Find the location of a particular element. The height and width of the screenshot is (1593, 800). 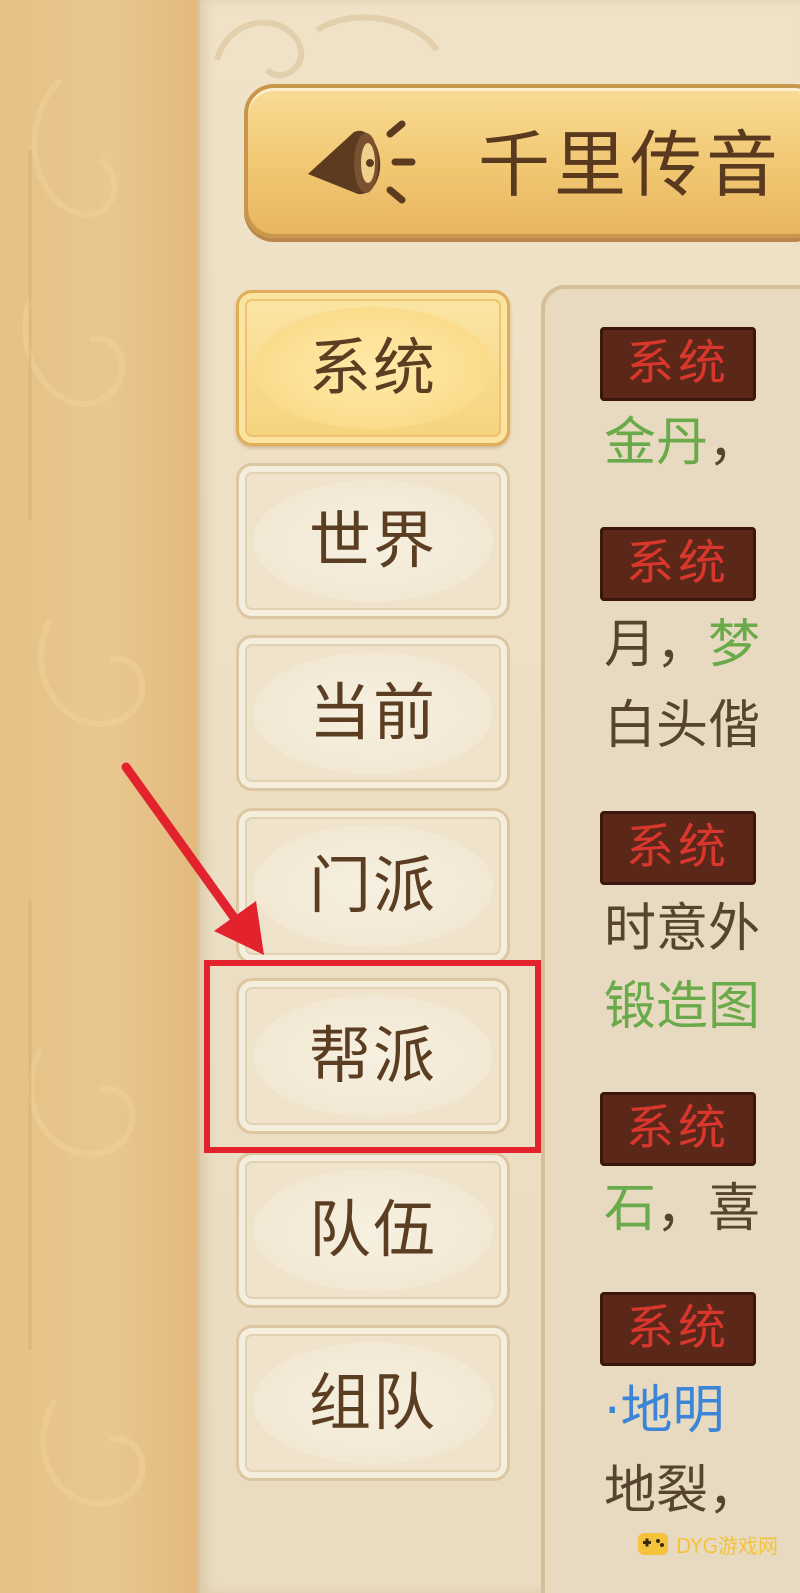

chat-text: 月， is located at coordinates (656, 645).